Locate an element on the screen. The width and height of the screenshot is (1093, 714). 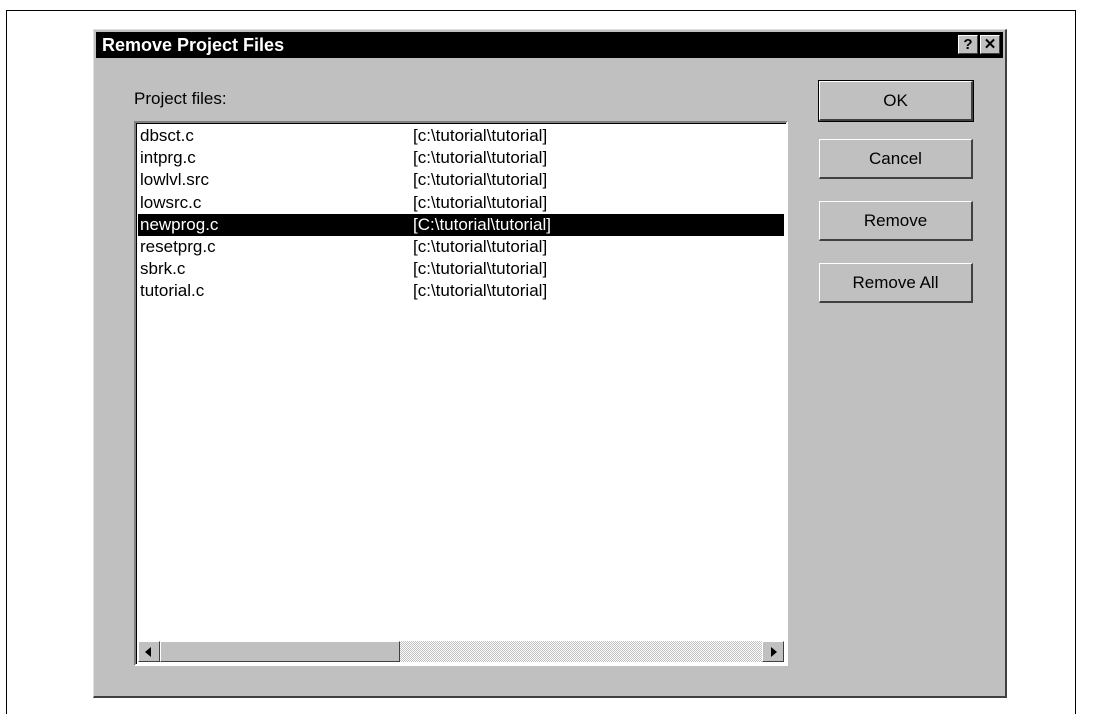
dialog-title: Remove Project Files is located at coordinates (193, 45).